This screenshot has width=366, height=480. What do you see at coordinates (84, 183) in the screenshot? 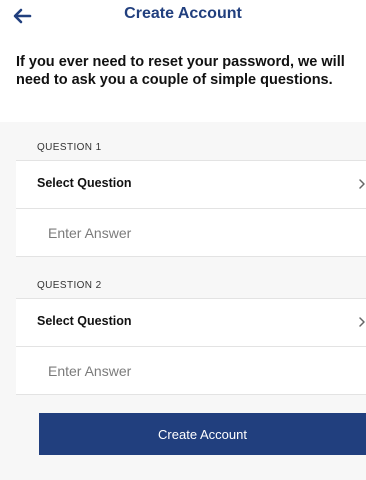
I see `question-1-select-label: Select Question` at bounding box center [84, 183].